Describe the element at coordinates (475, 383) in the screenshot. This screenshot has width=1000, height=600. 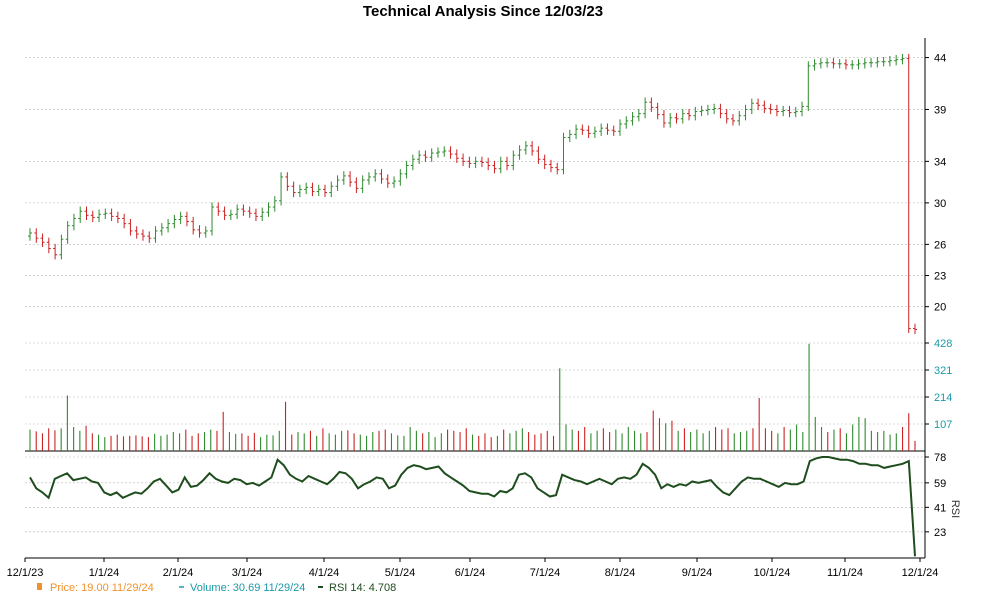
I see `volume-grid` at that location.